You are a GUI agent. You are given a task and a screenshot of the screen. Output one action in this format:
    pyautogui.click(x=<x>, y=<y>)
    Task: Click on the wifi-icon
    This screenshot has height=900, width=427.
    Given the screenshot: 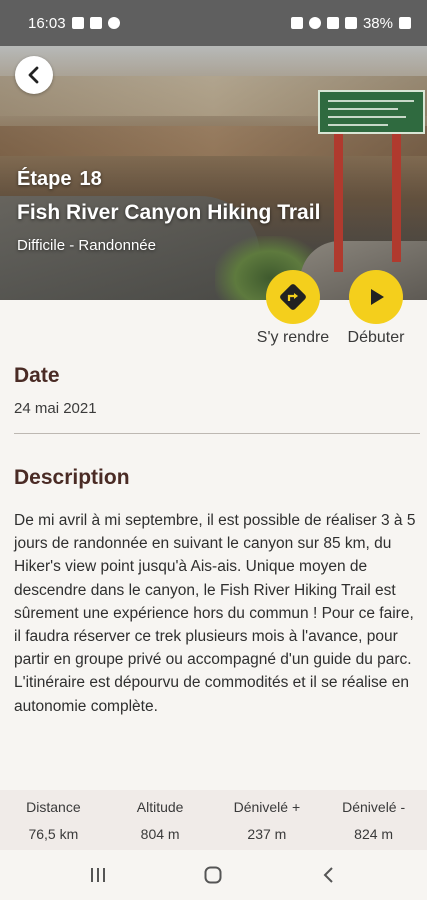 What is the action you would take?
    pyautogui.click(x=332, y=23)
    